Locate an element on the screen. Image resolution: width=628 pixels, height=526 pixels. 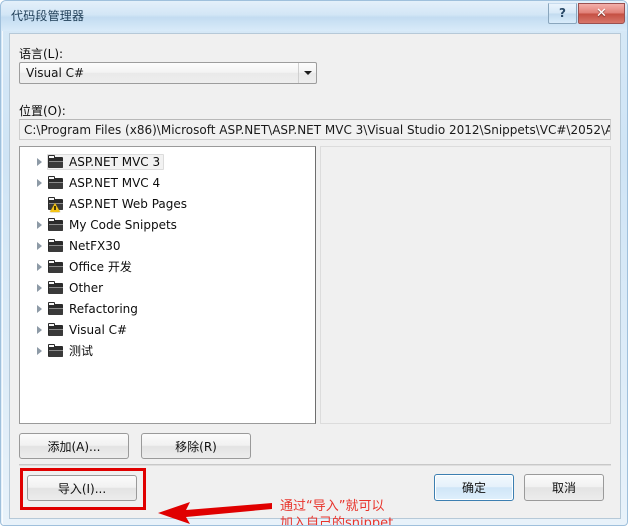
language-combobox: Visual C# is located at coordinates (168, 73).